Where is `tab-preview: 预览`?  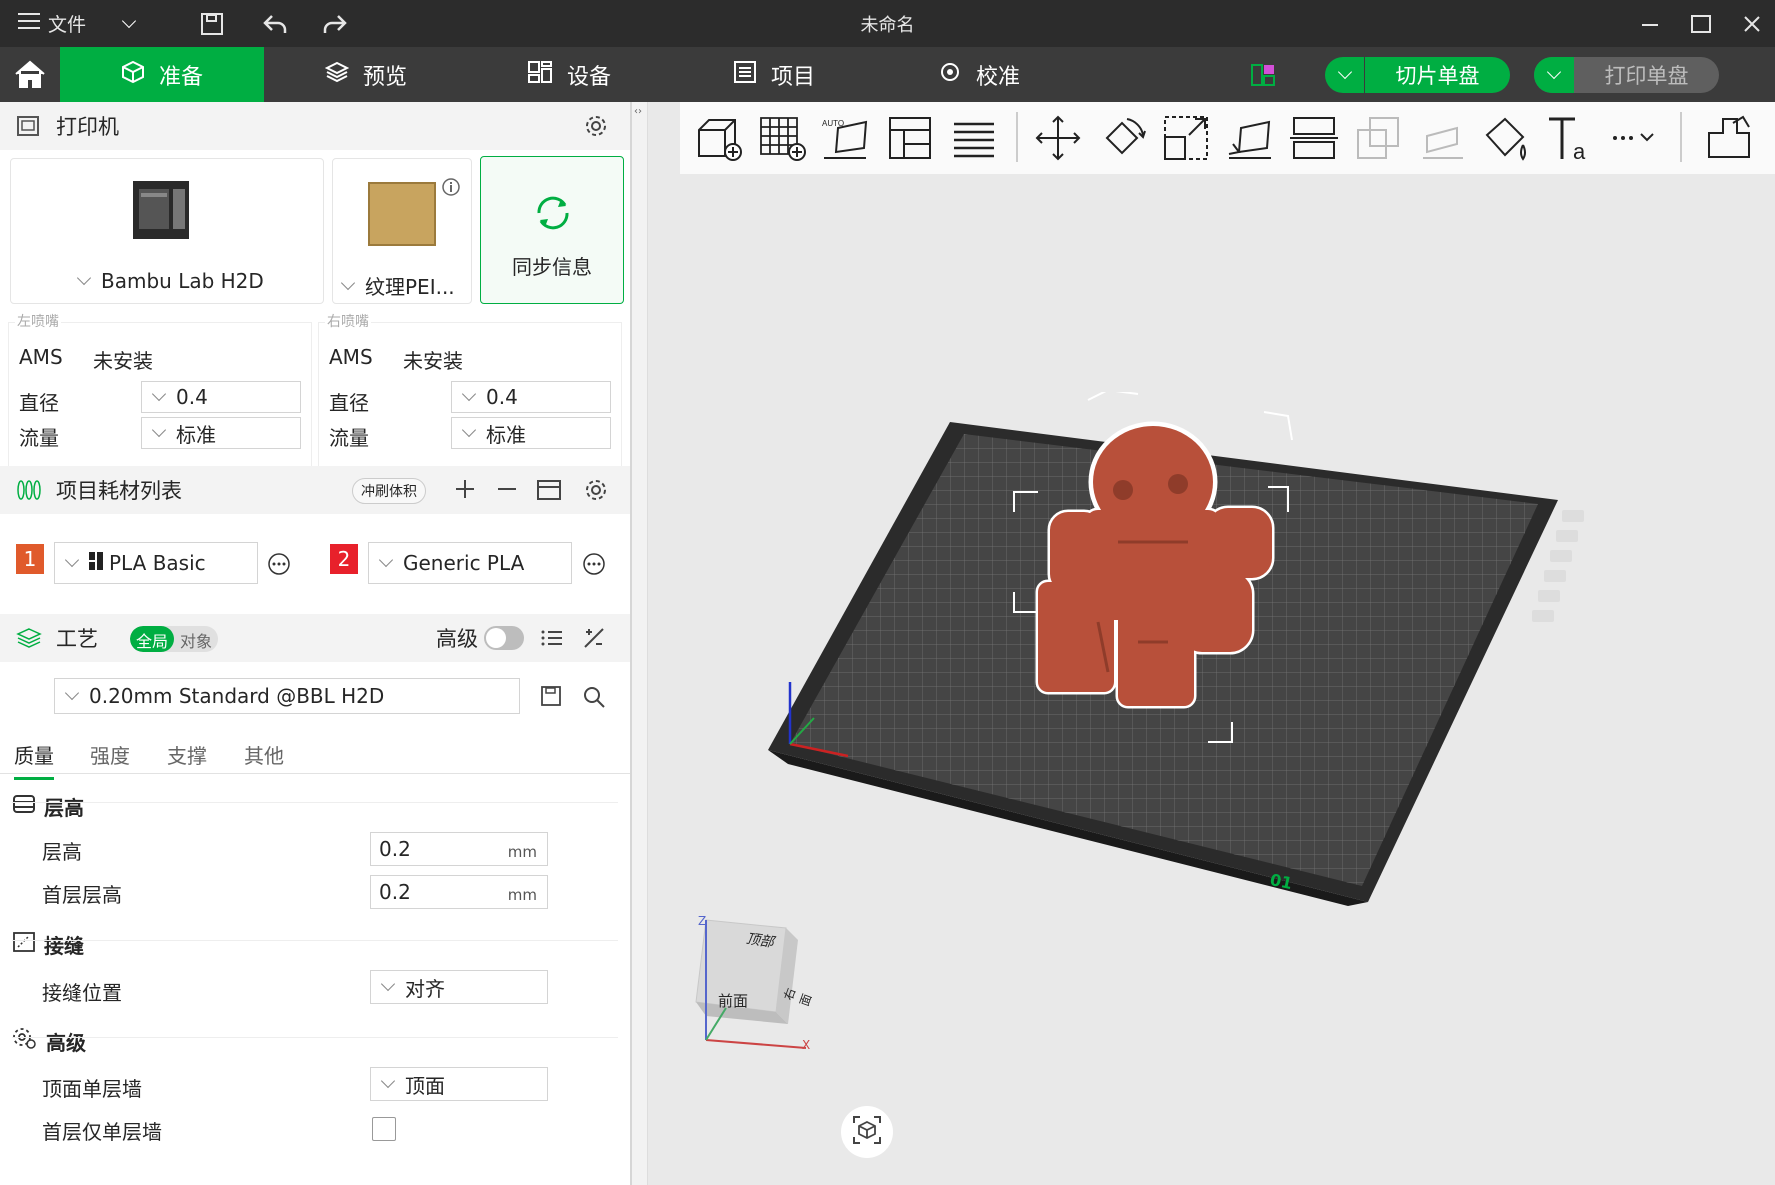
tab-preview: 预览 is located at coordinates (365, 74).